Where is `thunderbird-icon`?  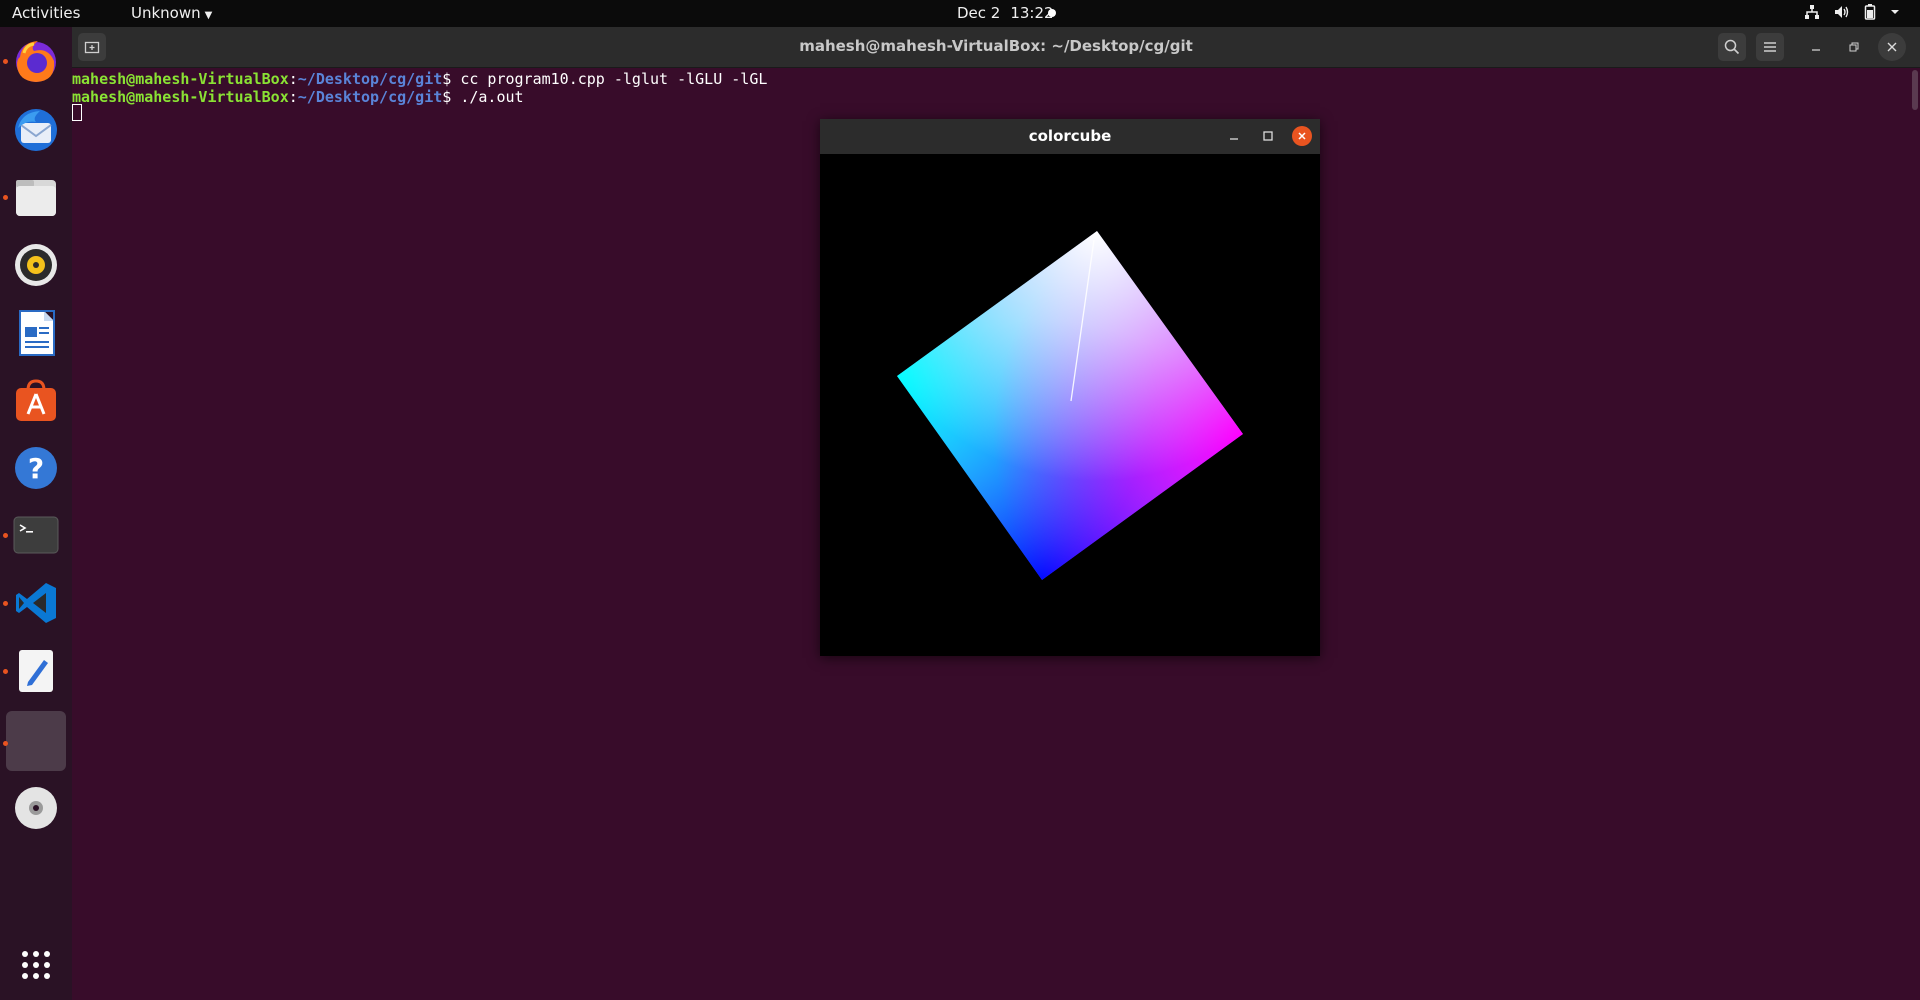 thunderbird-icon is located at coordinates (36, 130).